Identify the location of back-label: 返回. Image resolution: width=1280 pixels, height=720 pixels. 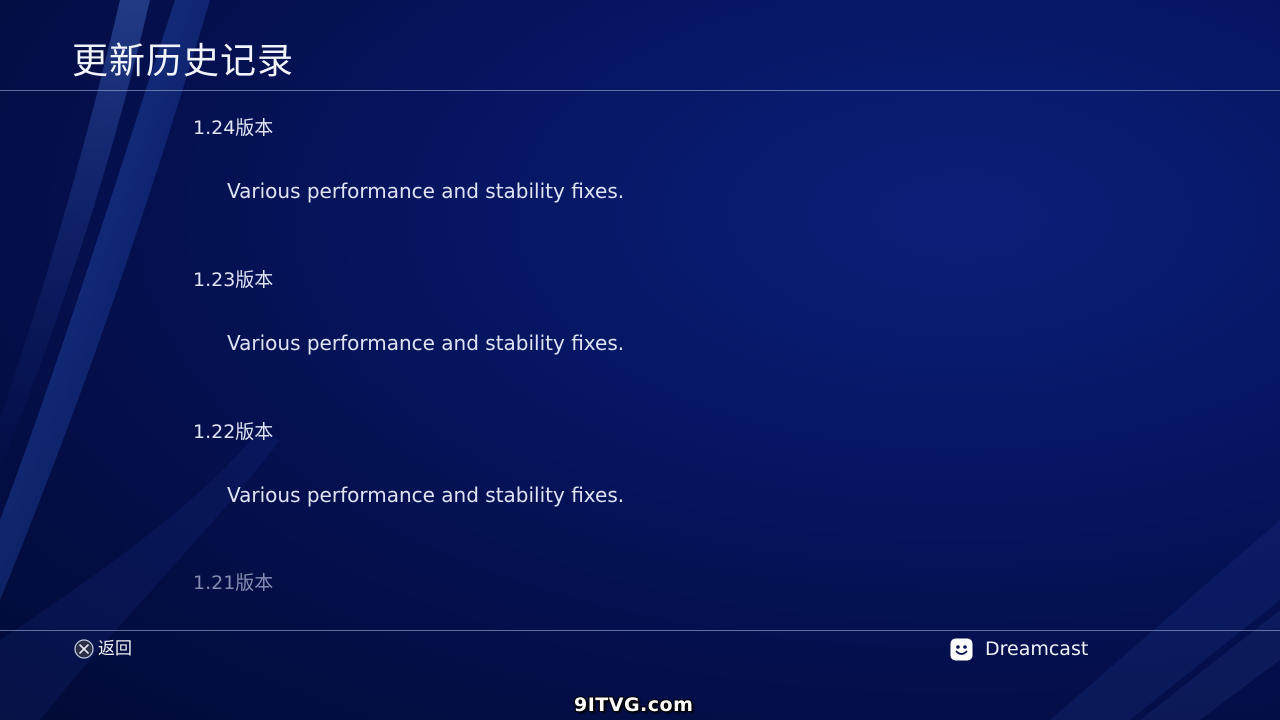
(115, 649).